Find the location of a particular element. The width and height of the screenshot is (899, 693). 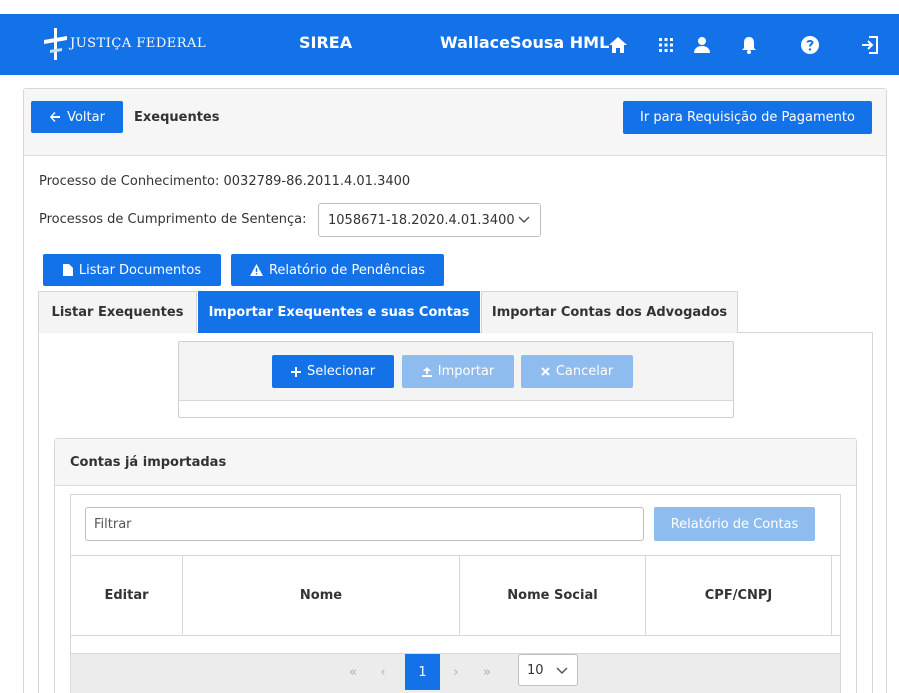

current-page-button: 1 is located at coordinates (422, 672).